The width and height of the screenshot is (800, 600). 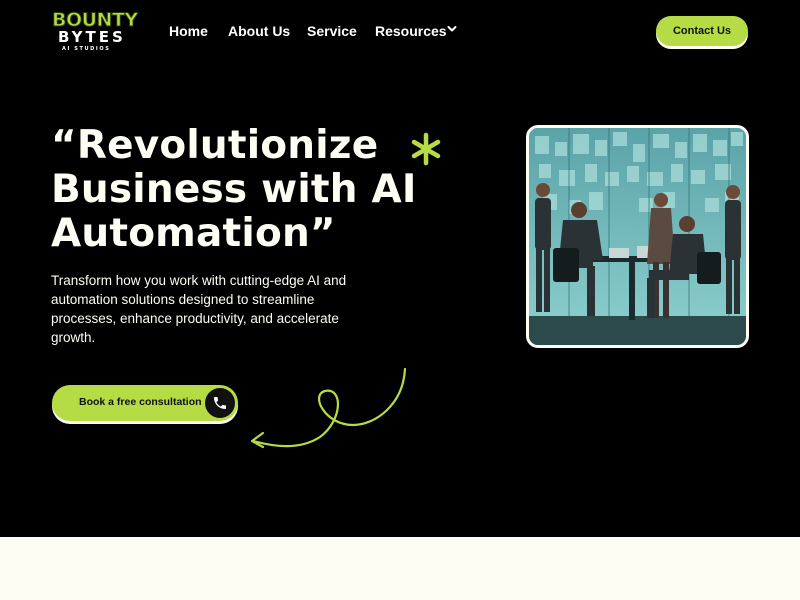 I want to click on headline-line3: Automation”, so click(x=193, y=233).